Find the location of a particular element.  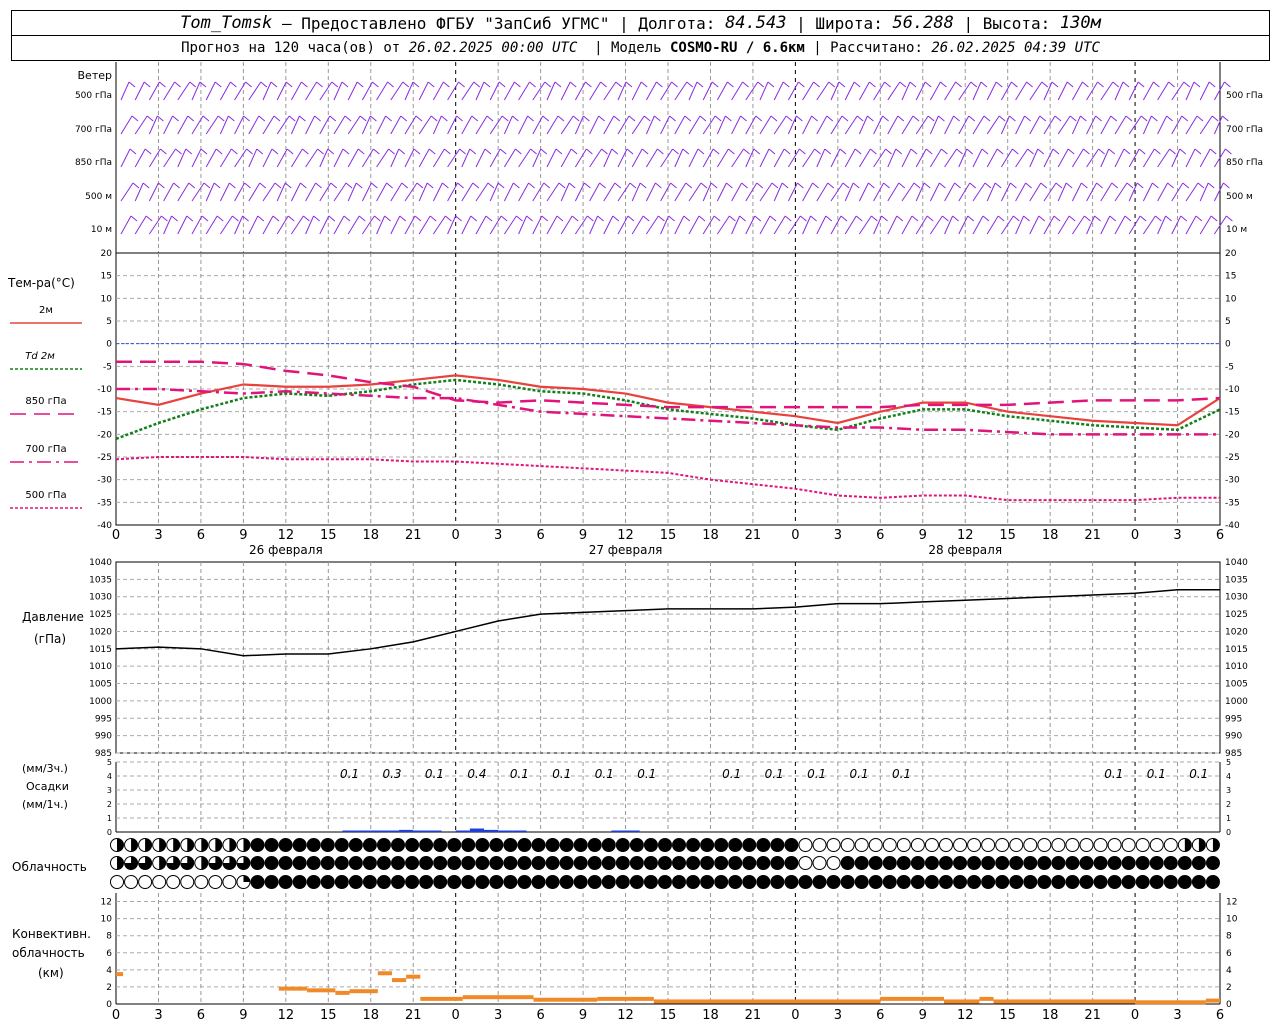

pressure-y-tick: 1000 is located at coordinates (1236, 702).